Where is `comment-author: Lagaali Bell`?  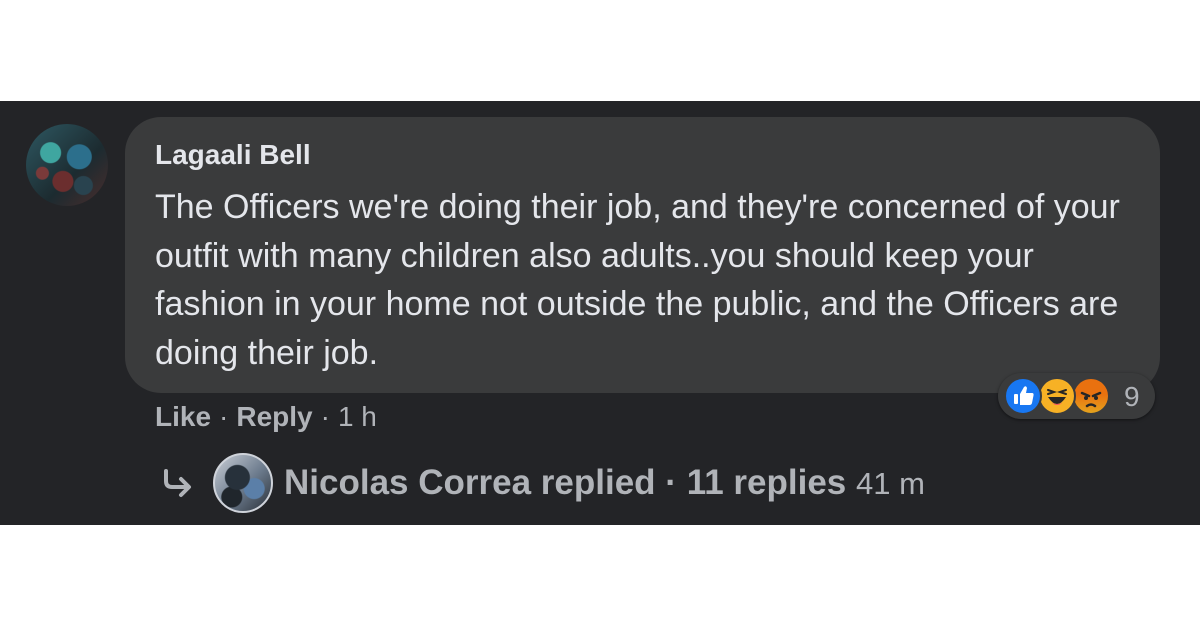 comment-author: Lagaali Bell is located at coordinates (233, 155).